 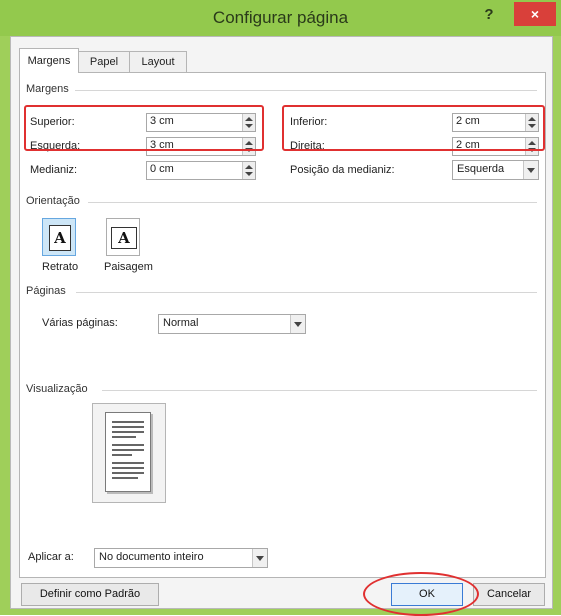 What do you see at coordinates (181, 323) in the screenshot?
I see `varias-paginas-value: Normal` at bounding box center [181, 323].